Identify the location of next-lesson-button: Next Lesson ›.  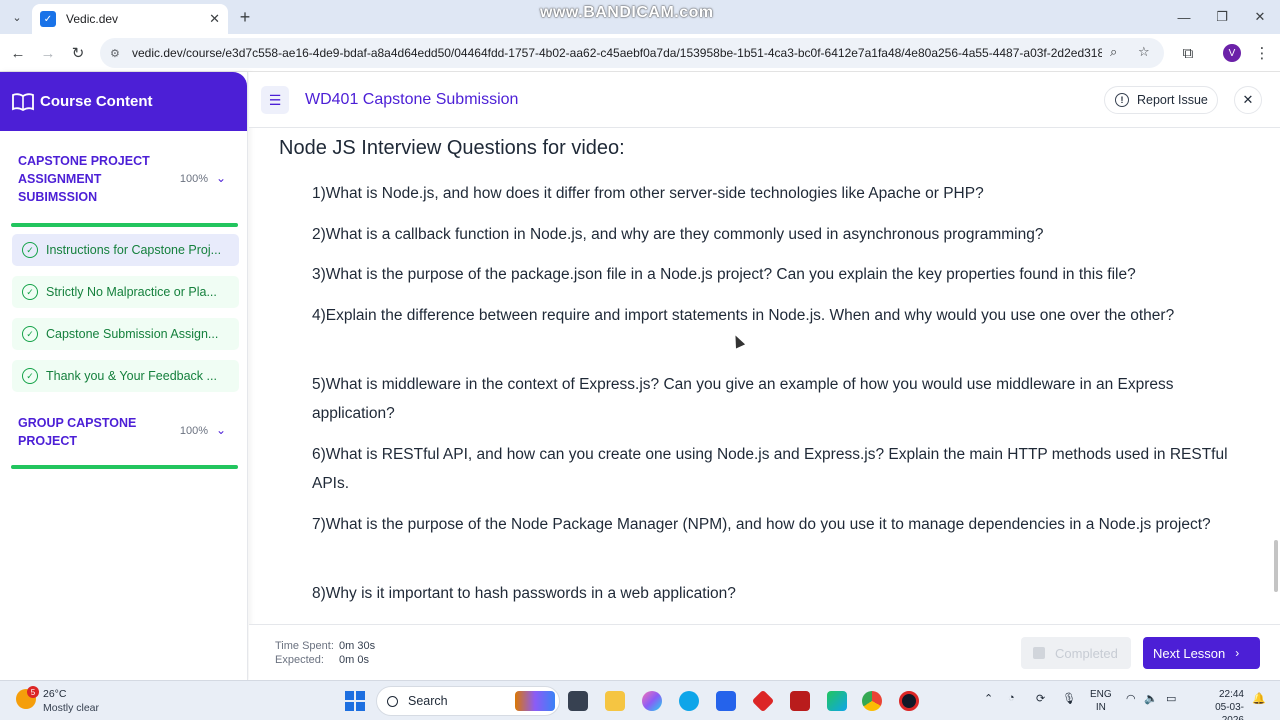
(1201, 653).